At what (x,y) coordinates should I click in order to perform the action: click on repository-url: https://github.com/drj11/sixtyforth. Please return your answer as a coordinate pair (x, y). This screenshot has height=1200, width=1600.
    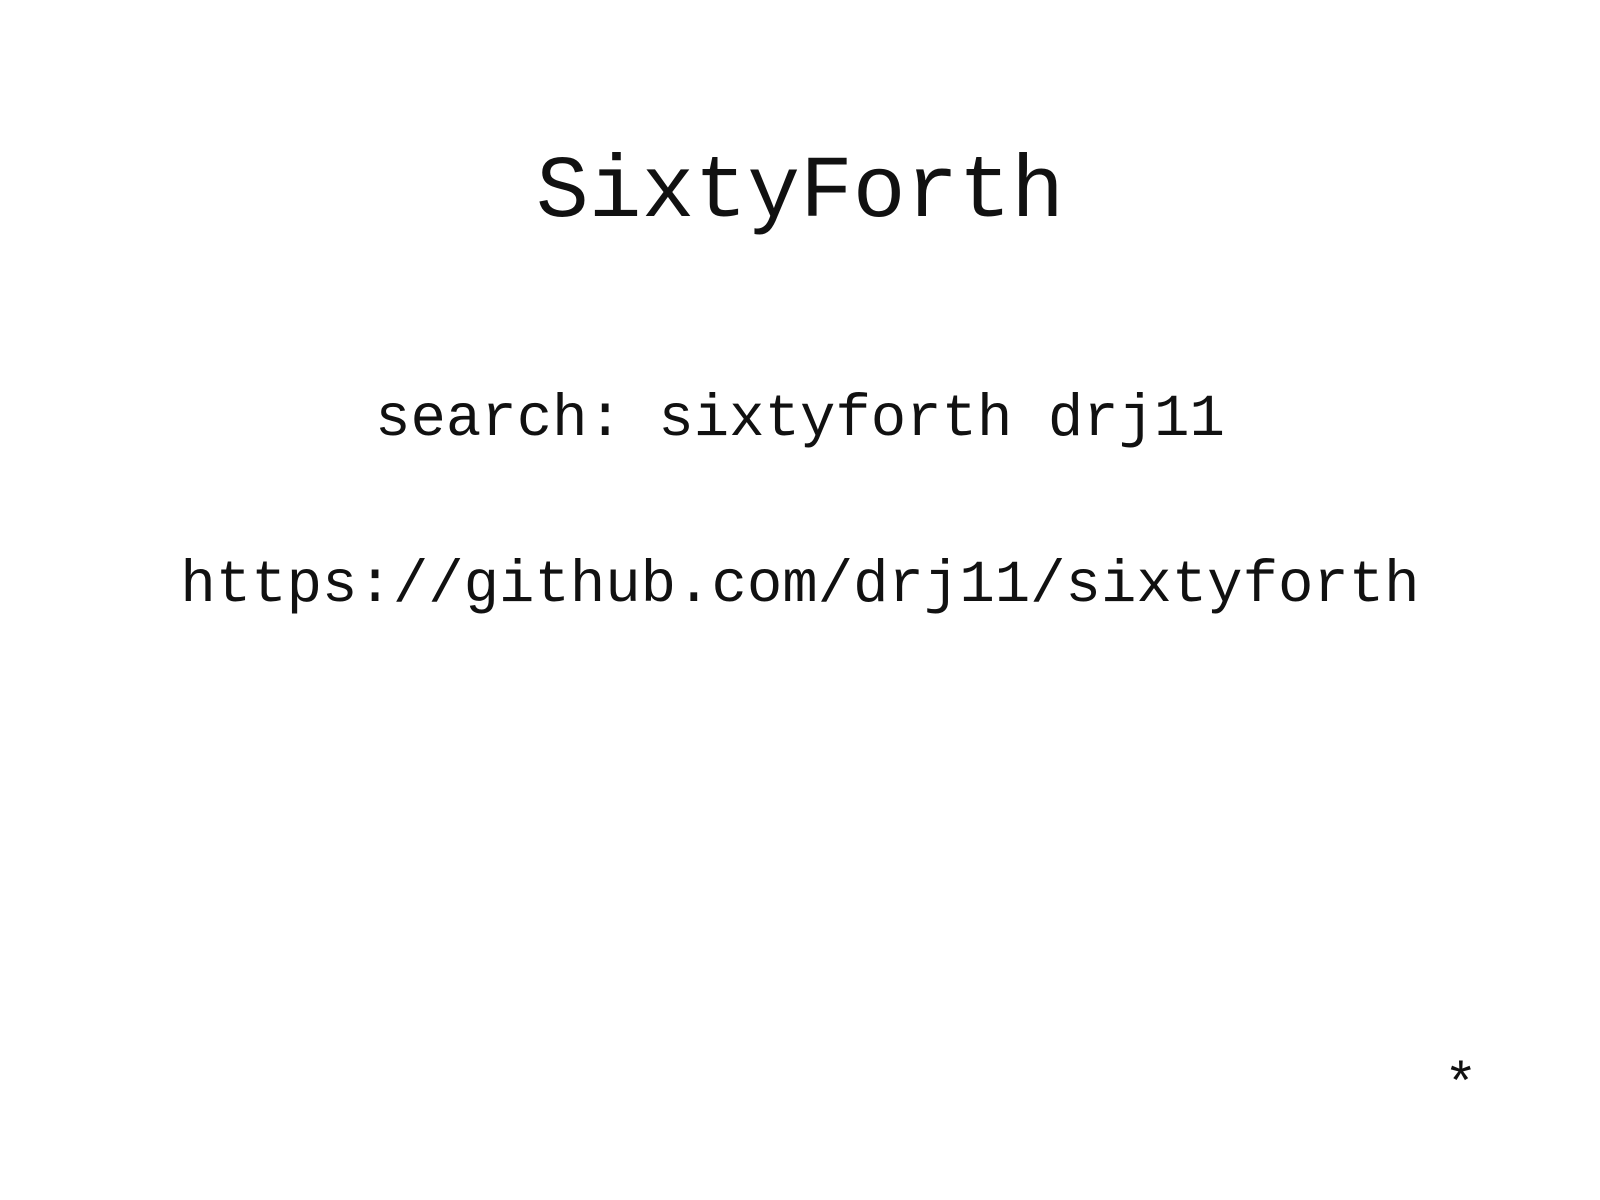
    Looking at the image, I should click on (800, 585).